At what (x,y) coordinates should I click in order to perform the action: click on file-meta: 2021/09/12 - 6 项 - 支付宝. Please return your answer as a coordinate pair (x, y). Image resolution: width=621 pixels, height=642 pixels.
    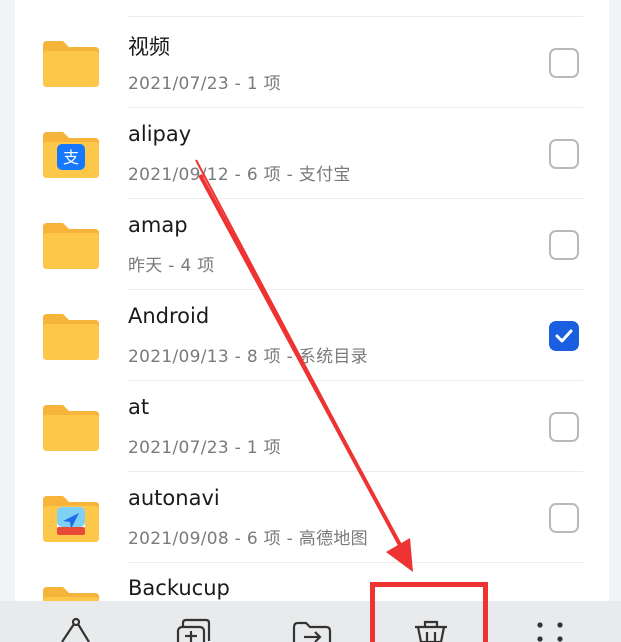
    Looking at the image, I should click on (239, 175).